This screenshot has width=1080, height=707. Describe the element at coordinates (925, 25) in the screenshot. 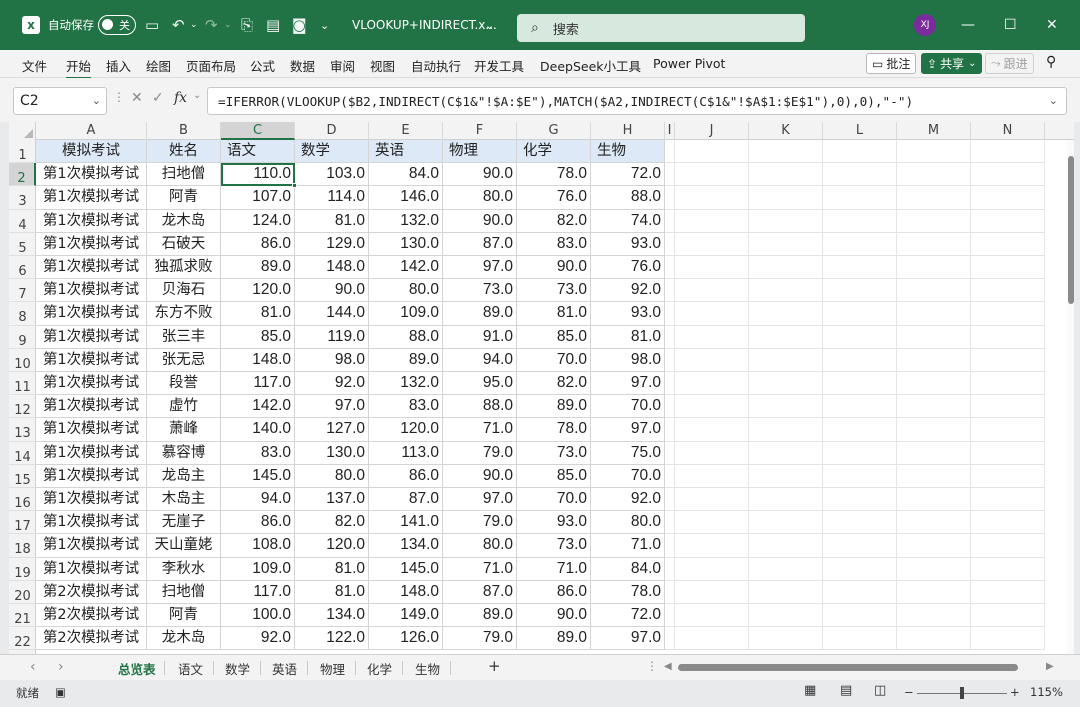

I see `user-avatar: XJ` at that location.